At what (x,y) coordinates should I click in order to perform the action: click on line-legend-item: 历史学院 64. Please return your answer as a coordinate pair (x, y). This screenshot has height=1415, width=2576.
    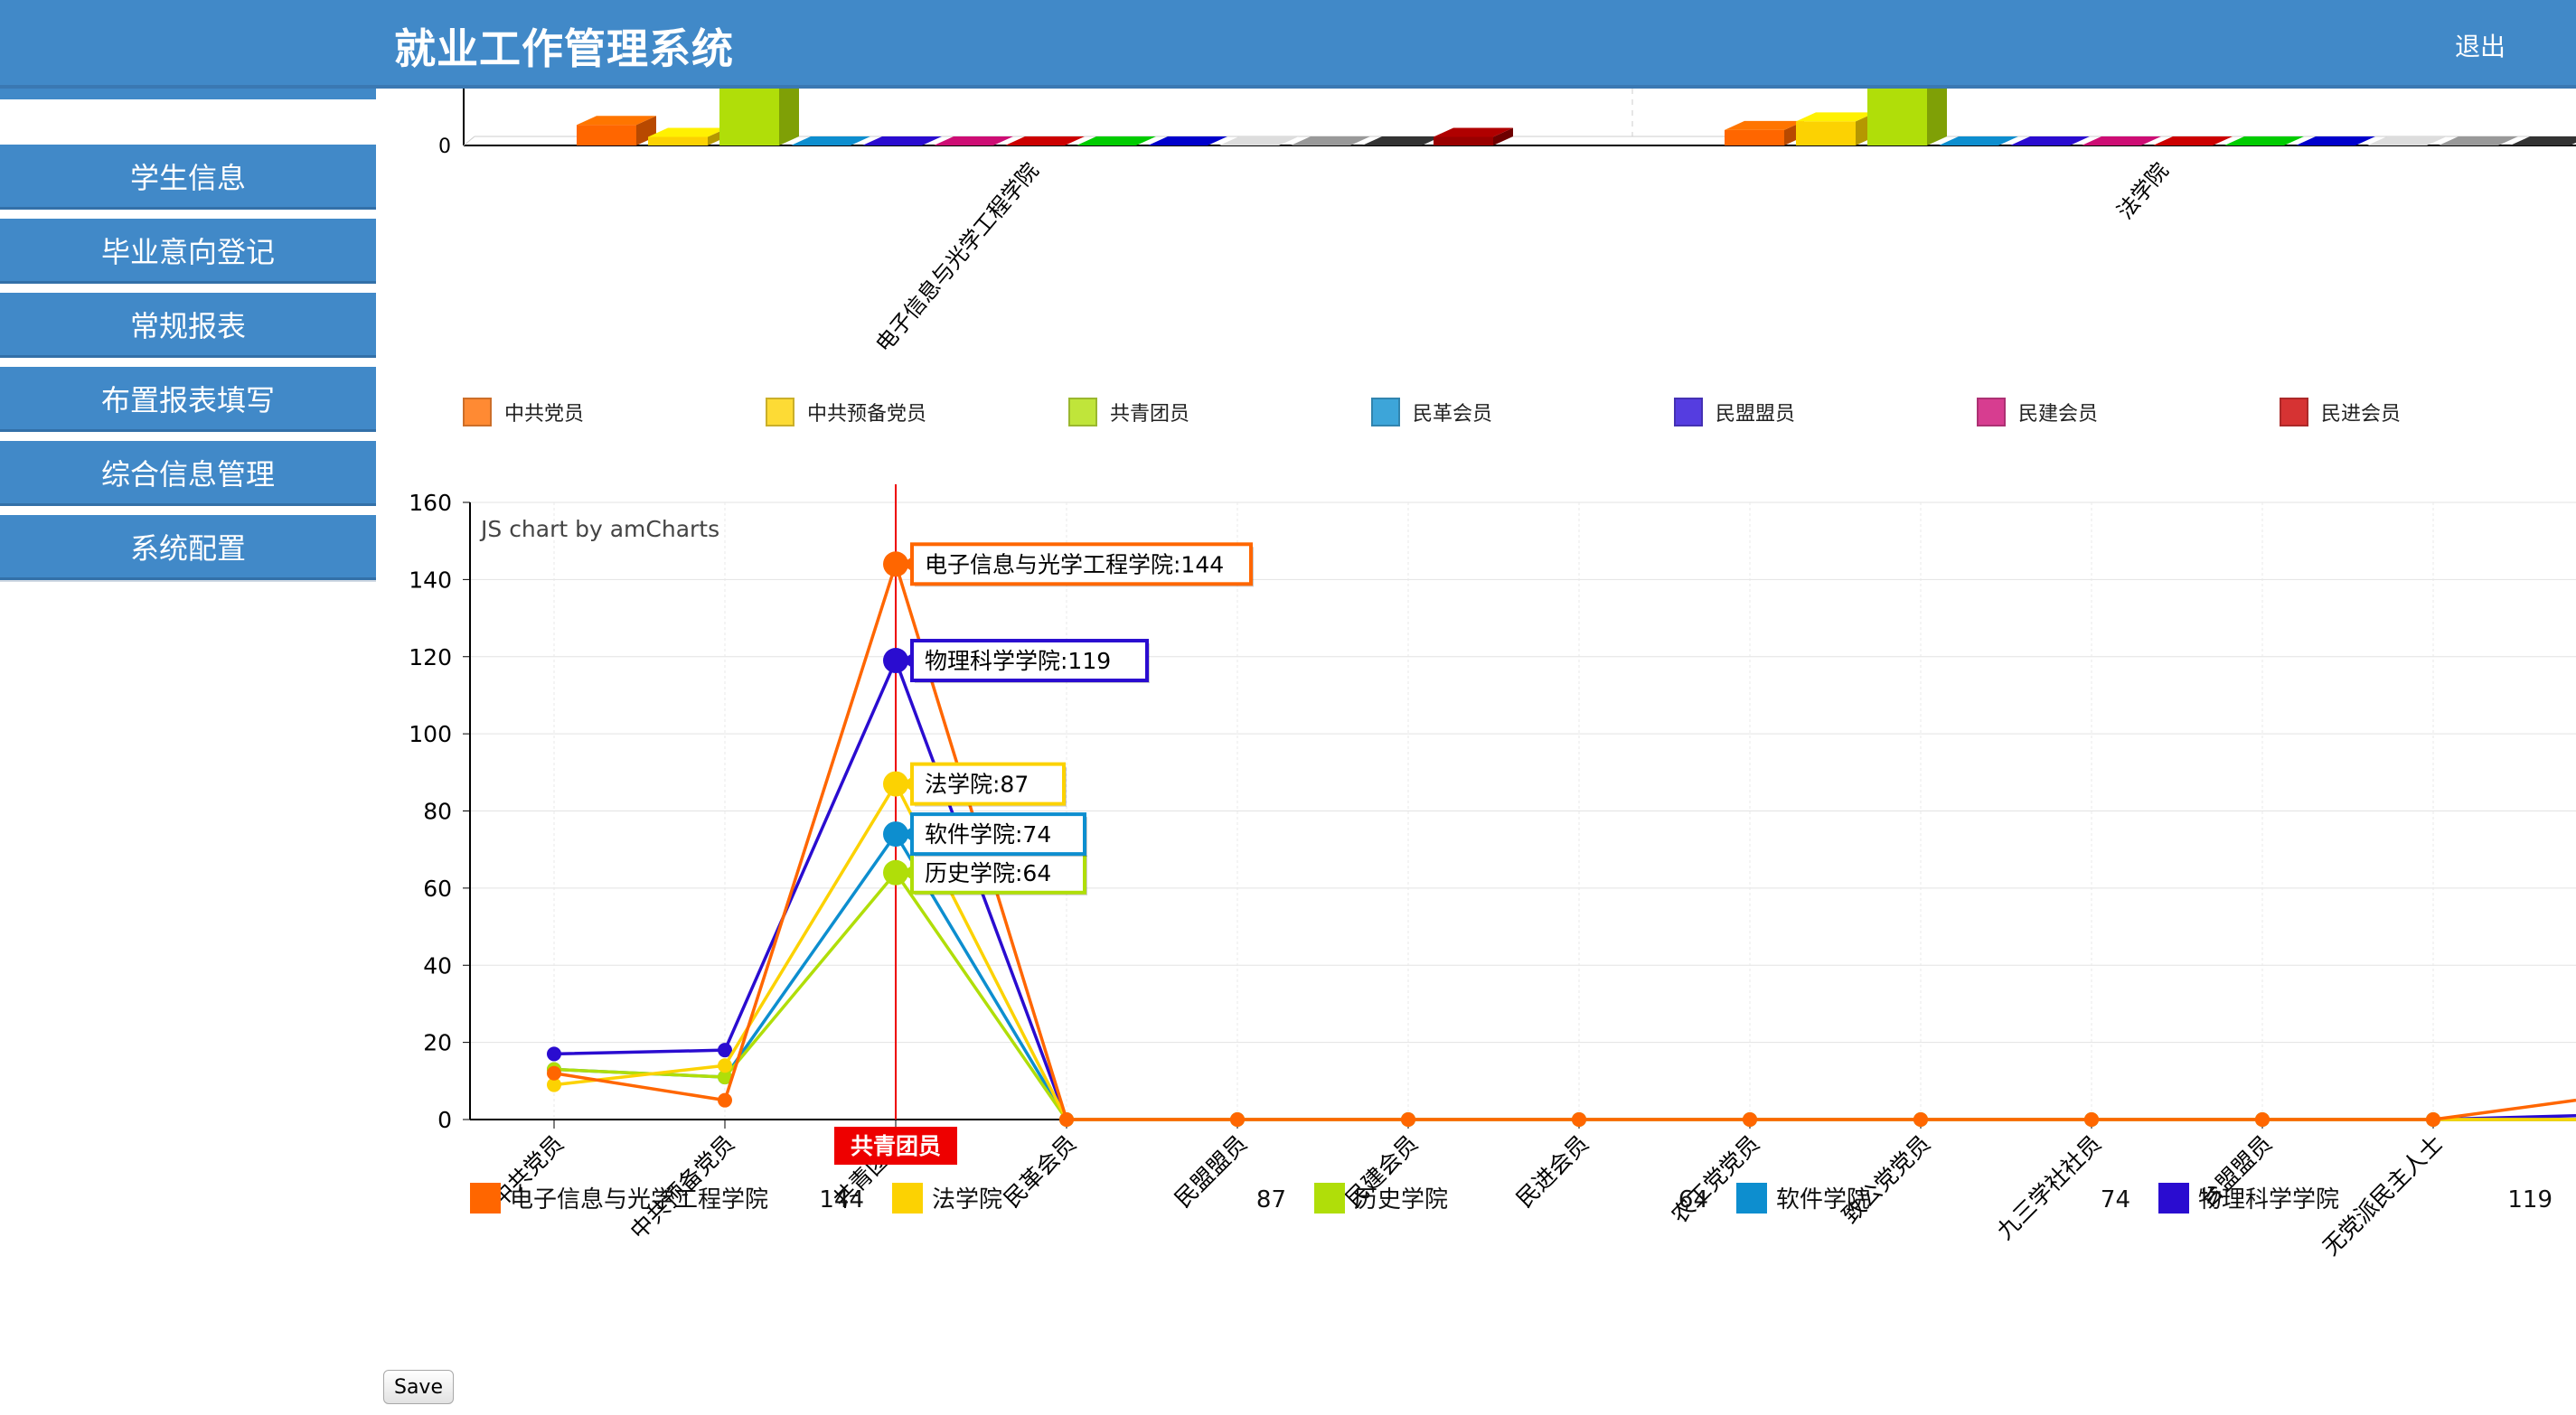
    Looking at the image, I should click on (1511, 1198).